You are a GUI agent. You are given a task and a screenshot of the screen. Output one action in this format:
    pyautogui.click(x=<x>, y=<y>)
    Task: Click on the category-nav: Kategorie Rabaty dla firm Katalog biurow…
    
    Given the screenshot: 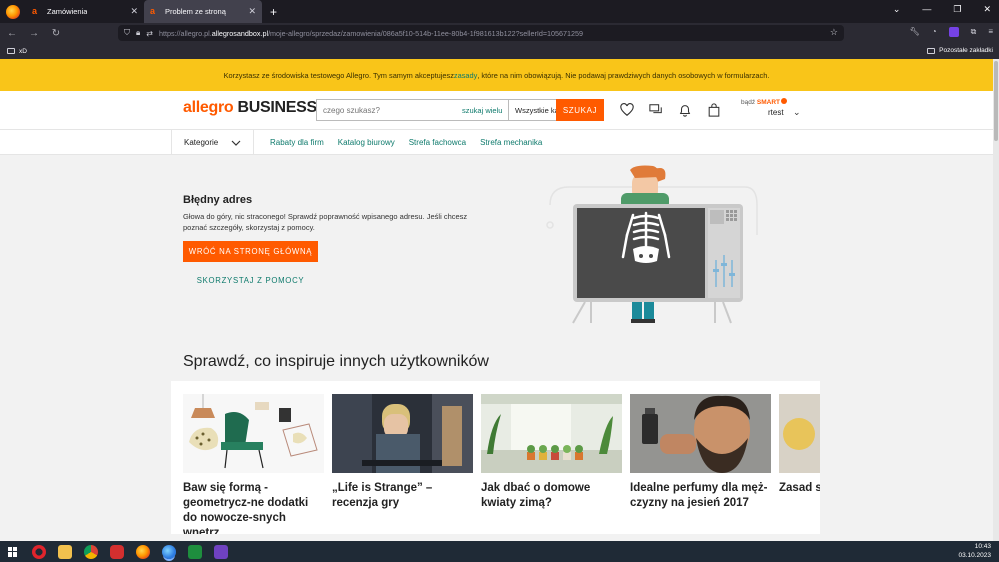 What is the action you would take?
    pyautogui.click(x=496, y=142)
    